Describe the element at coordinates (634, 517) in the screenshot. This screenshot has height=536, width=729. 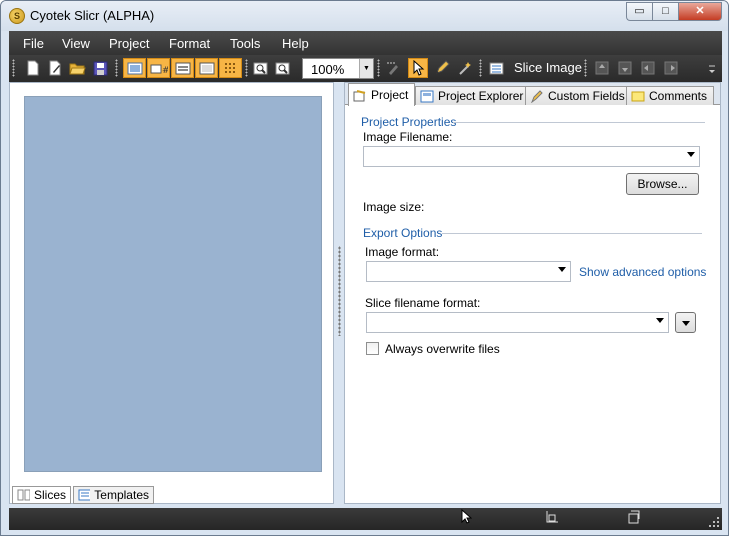
I see `image-dimensions-icon` at that location.